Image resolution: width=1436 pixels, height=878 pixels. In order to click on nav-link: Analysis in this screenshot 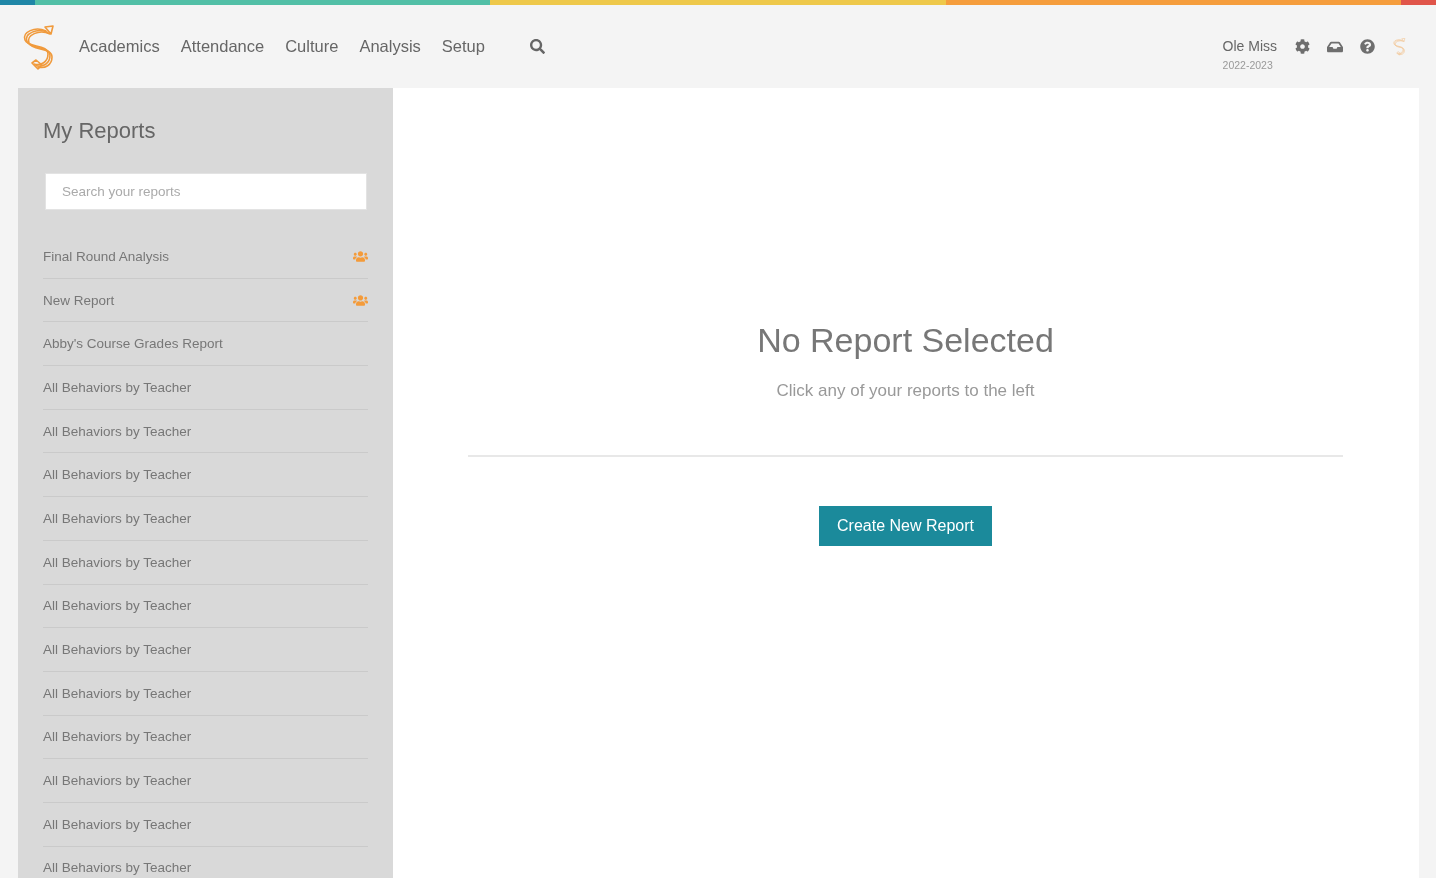, I will do `click(390, 46)`.